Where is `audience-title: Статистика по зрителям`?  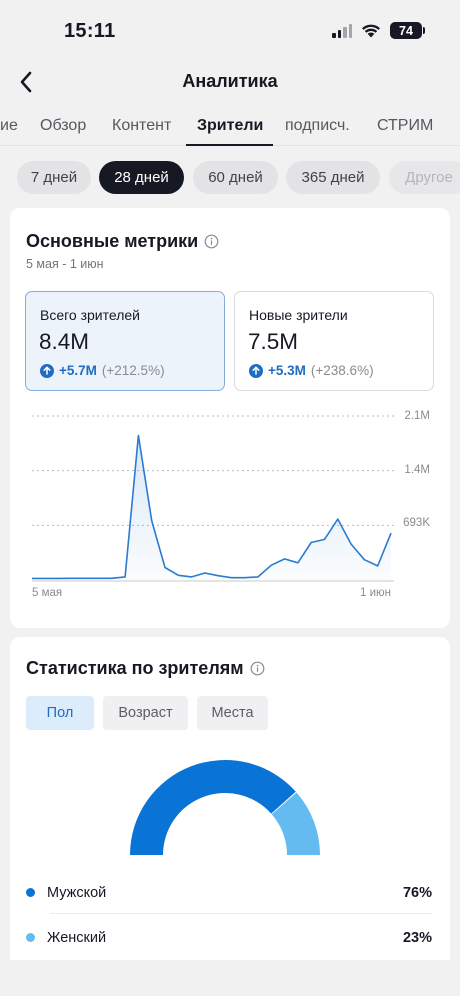 audience-title: Статистика по зрителям is located at coordinates (145, 668).